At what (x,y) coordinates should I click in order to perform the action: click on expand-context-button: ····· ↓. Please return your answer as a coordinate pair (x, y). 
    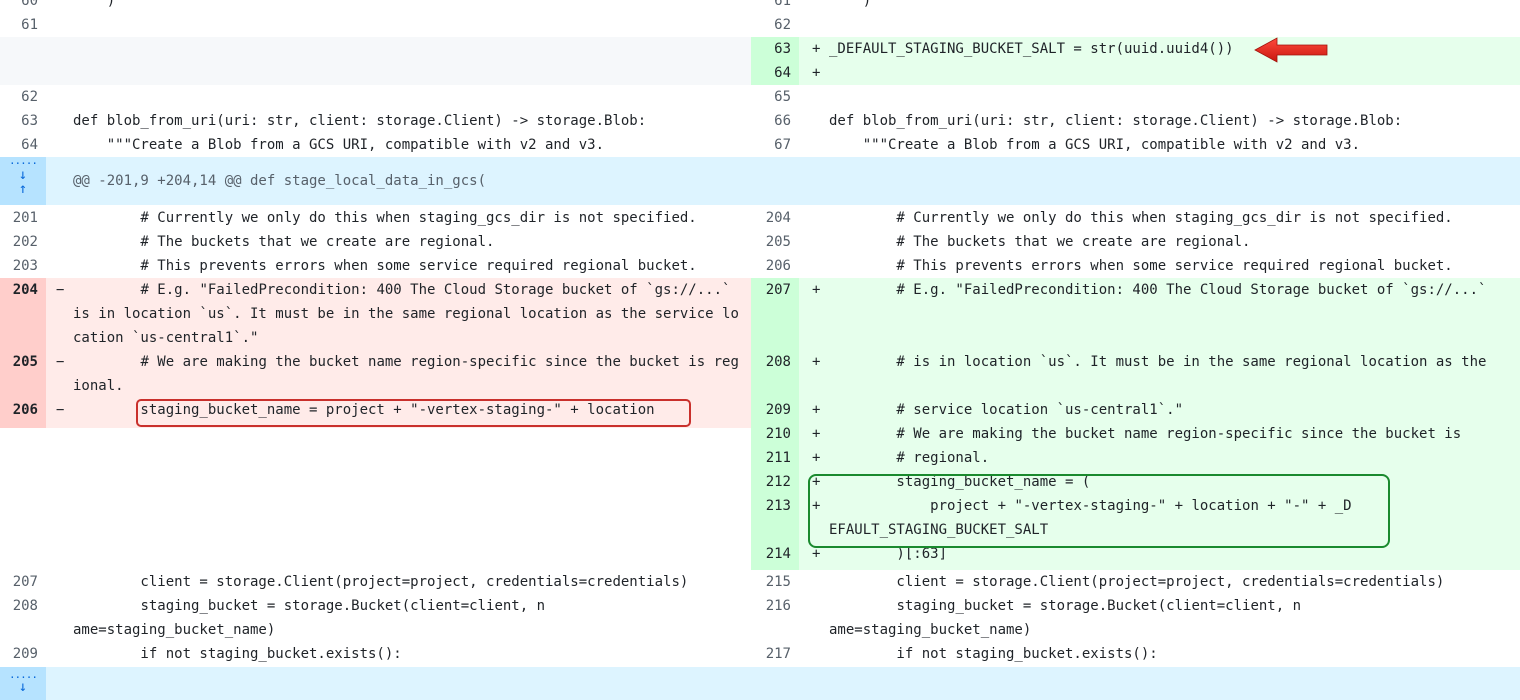
    Looking at the image, I should click on (23, 683).